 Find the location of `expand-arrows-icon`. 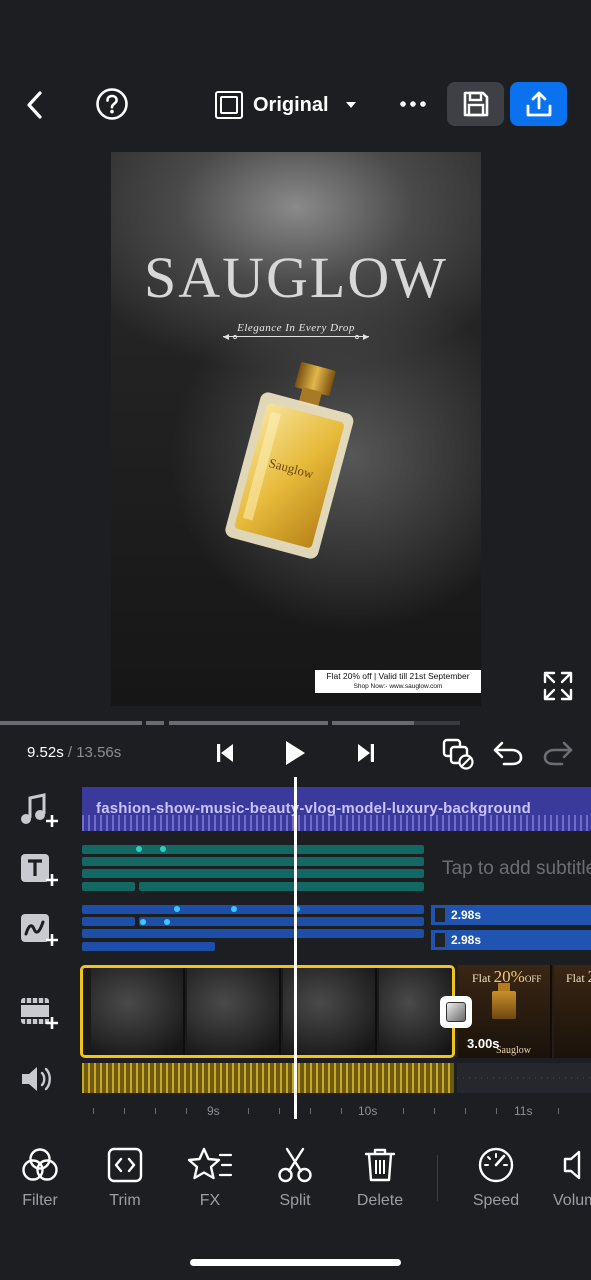

expand-arrows-icon is located at coordinates (558, 686).